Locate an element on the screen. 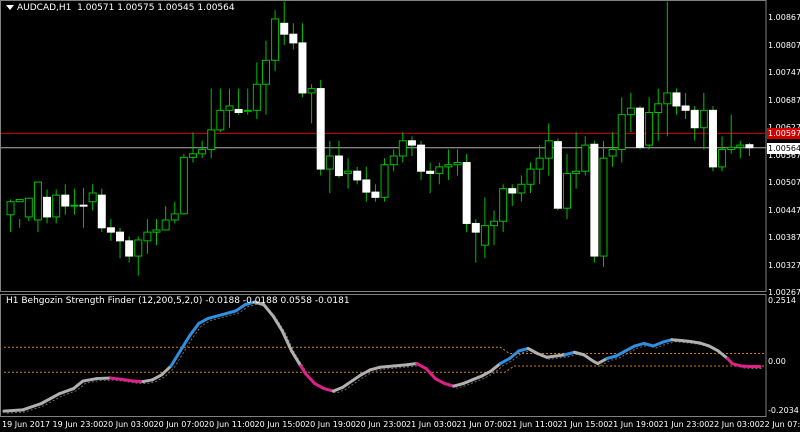 The height and width of the screenshot is (432, 800). price-axis-label: 1.00807 is located at coordinates (784, 45).